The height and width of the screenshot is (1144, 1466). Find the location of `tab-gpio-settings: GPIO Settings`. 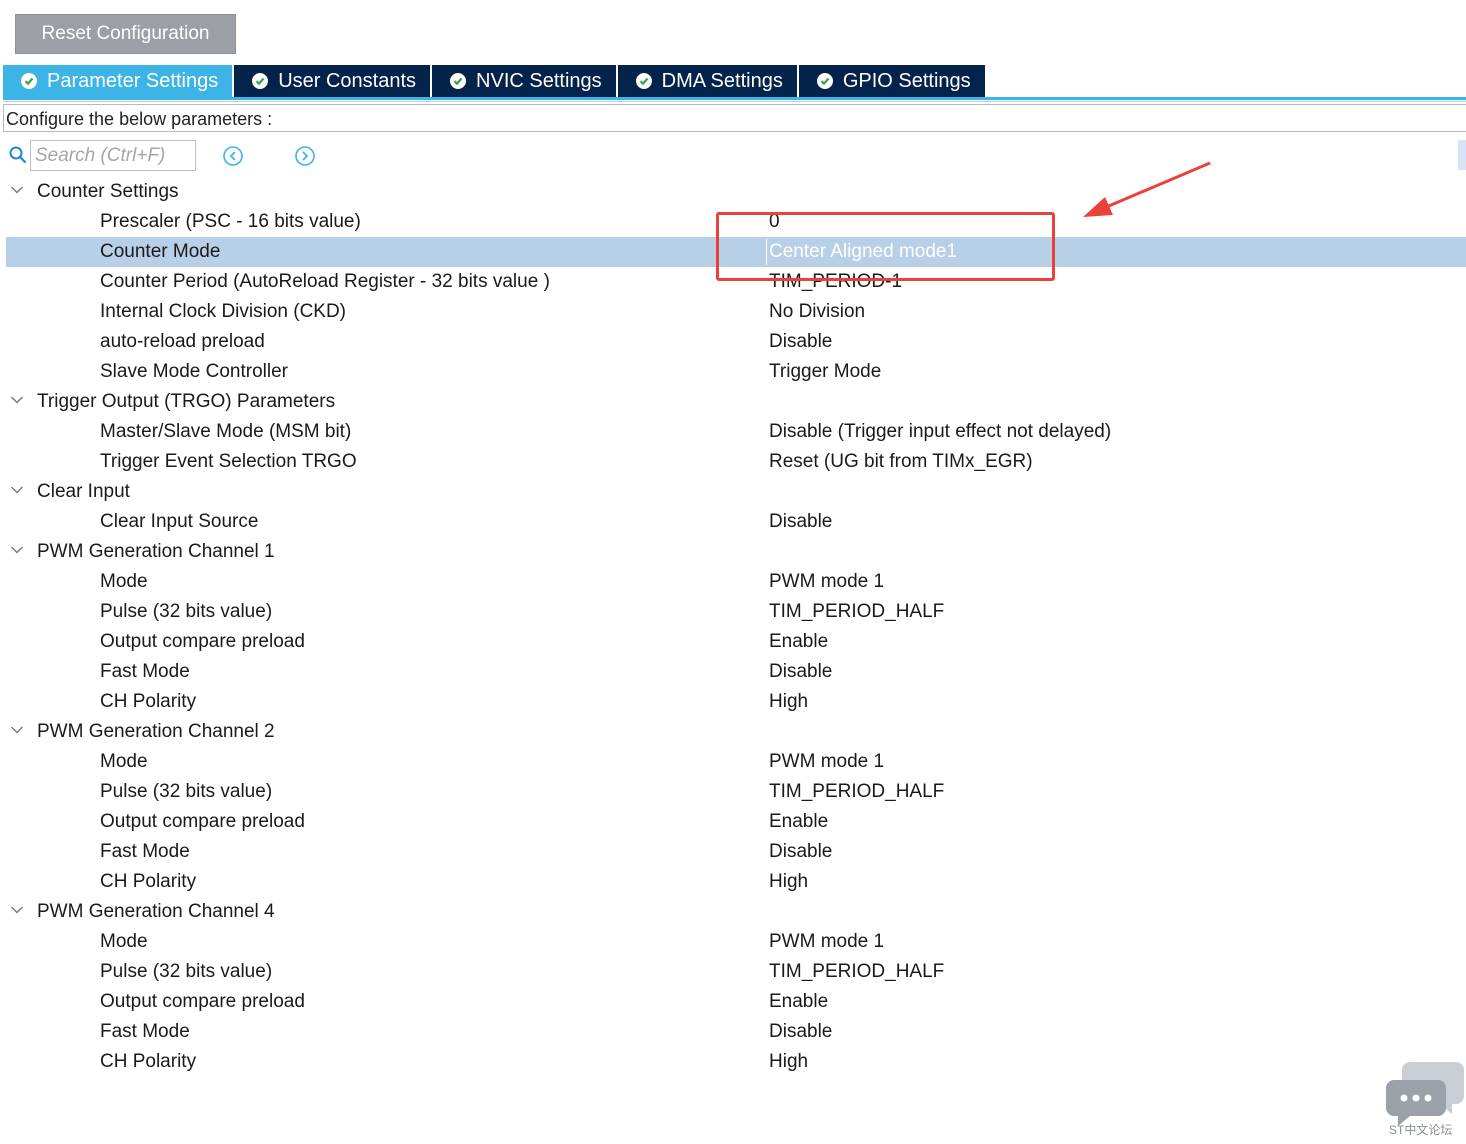

tab-gpio-settings: GPIO Settings is located at coordinates (892, 81).